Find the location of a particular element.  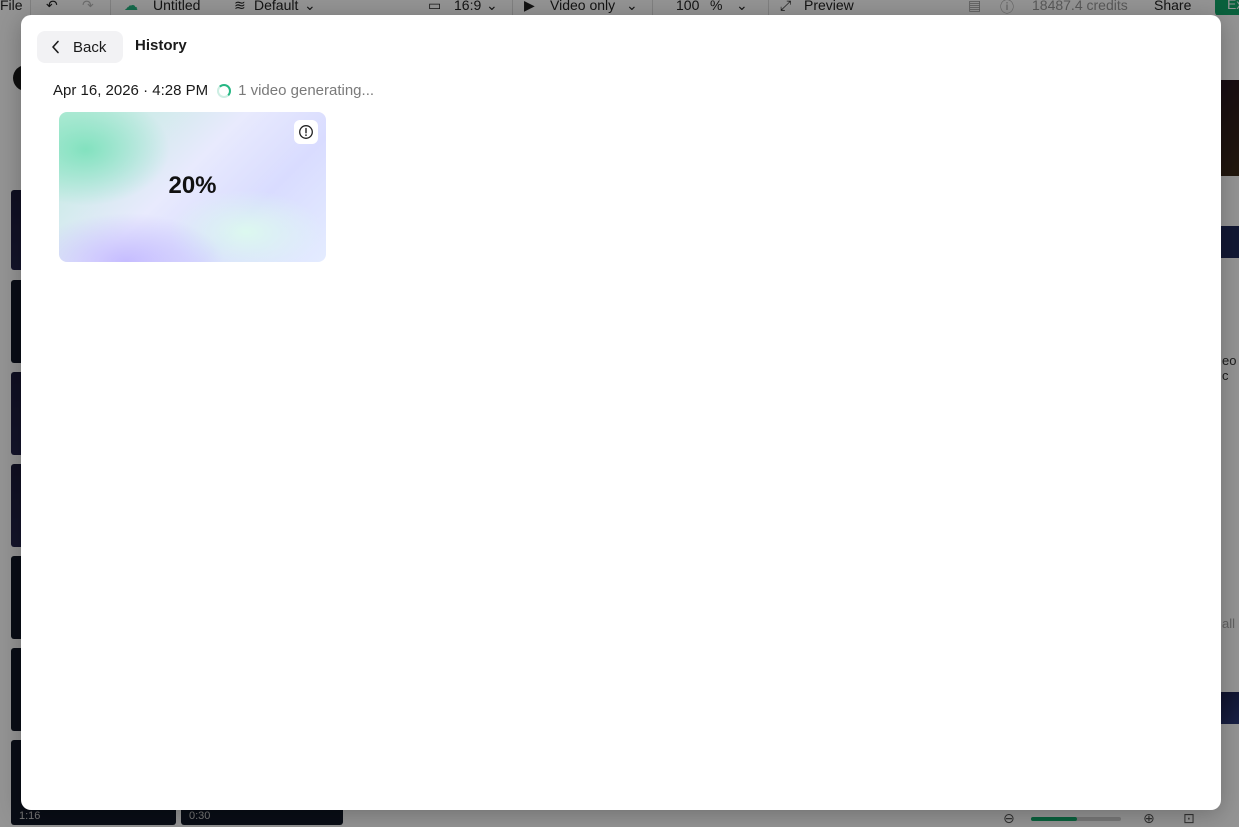

alert-circle-icon is located at coordinates (306, 132).